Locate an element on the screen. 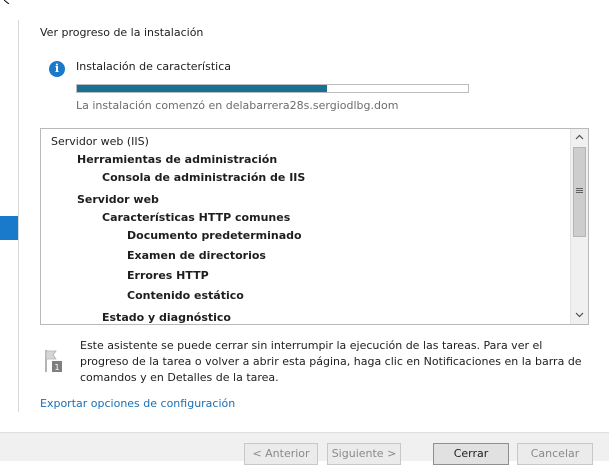 The width and height of the screenshot is (609, 465). export-settings-link: Exportar opciones de configuración is located at coordinates (137, 403).